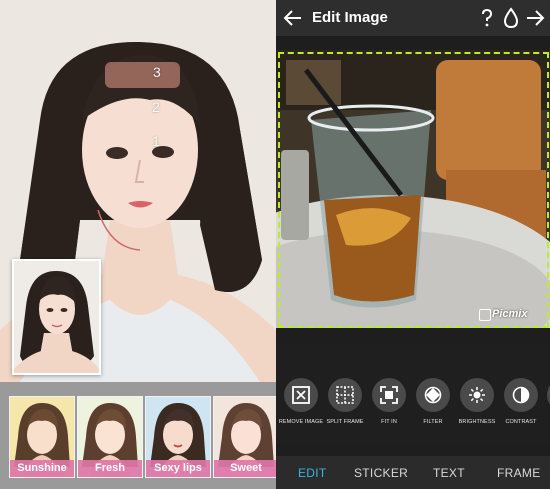  I want to click on tab-text: TEXT, so click(449, 473).